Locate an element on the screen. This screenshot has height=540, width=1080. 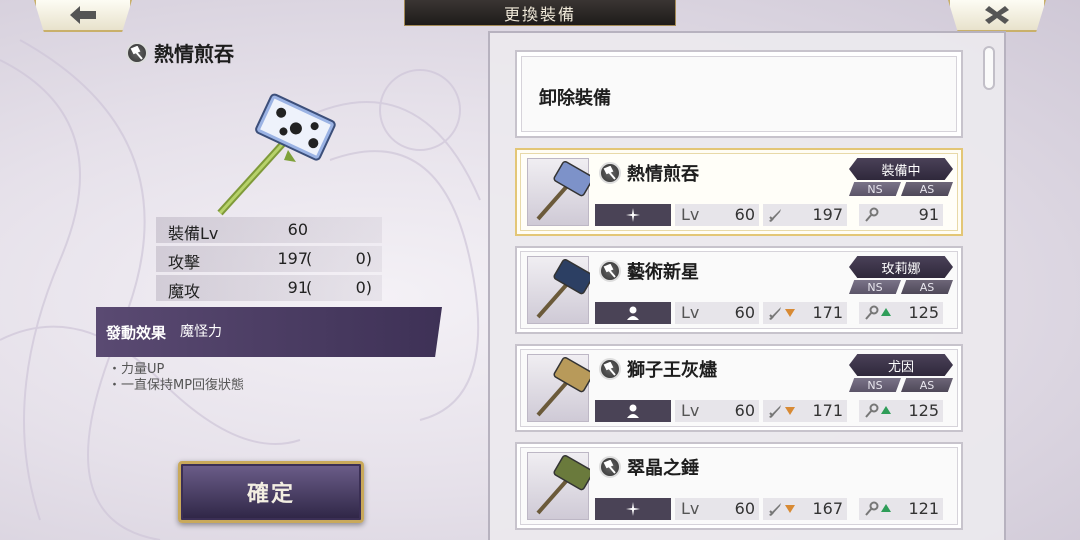
stat-row-magic: 魔攻 91 ( 0) is located at coordinates (269, 288).